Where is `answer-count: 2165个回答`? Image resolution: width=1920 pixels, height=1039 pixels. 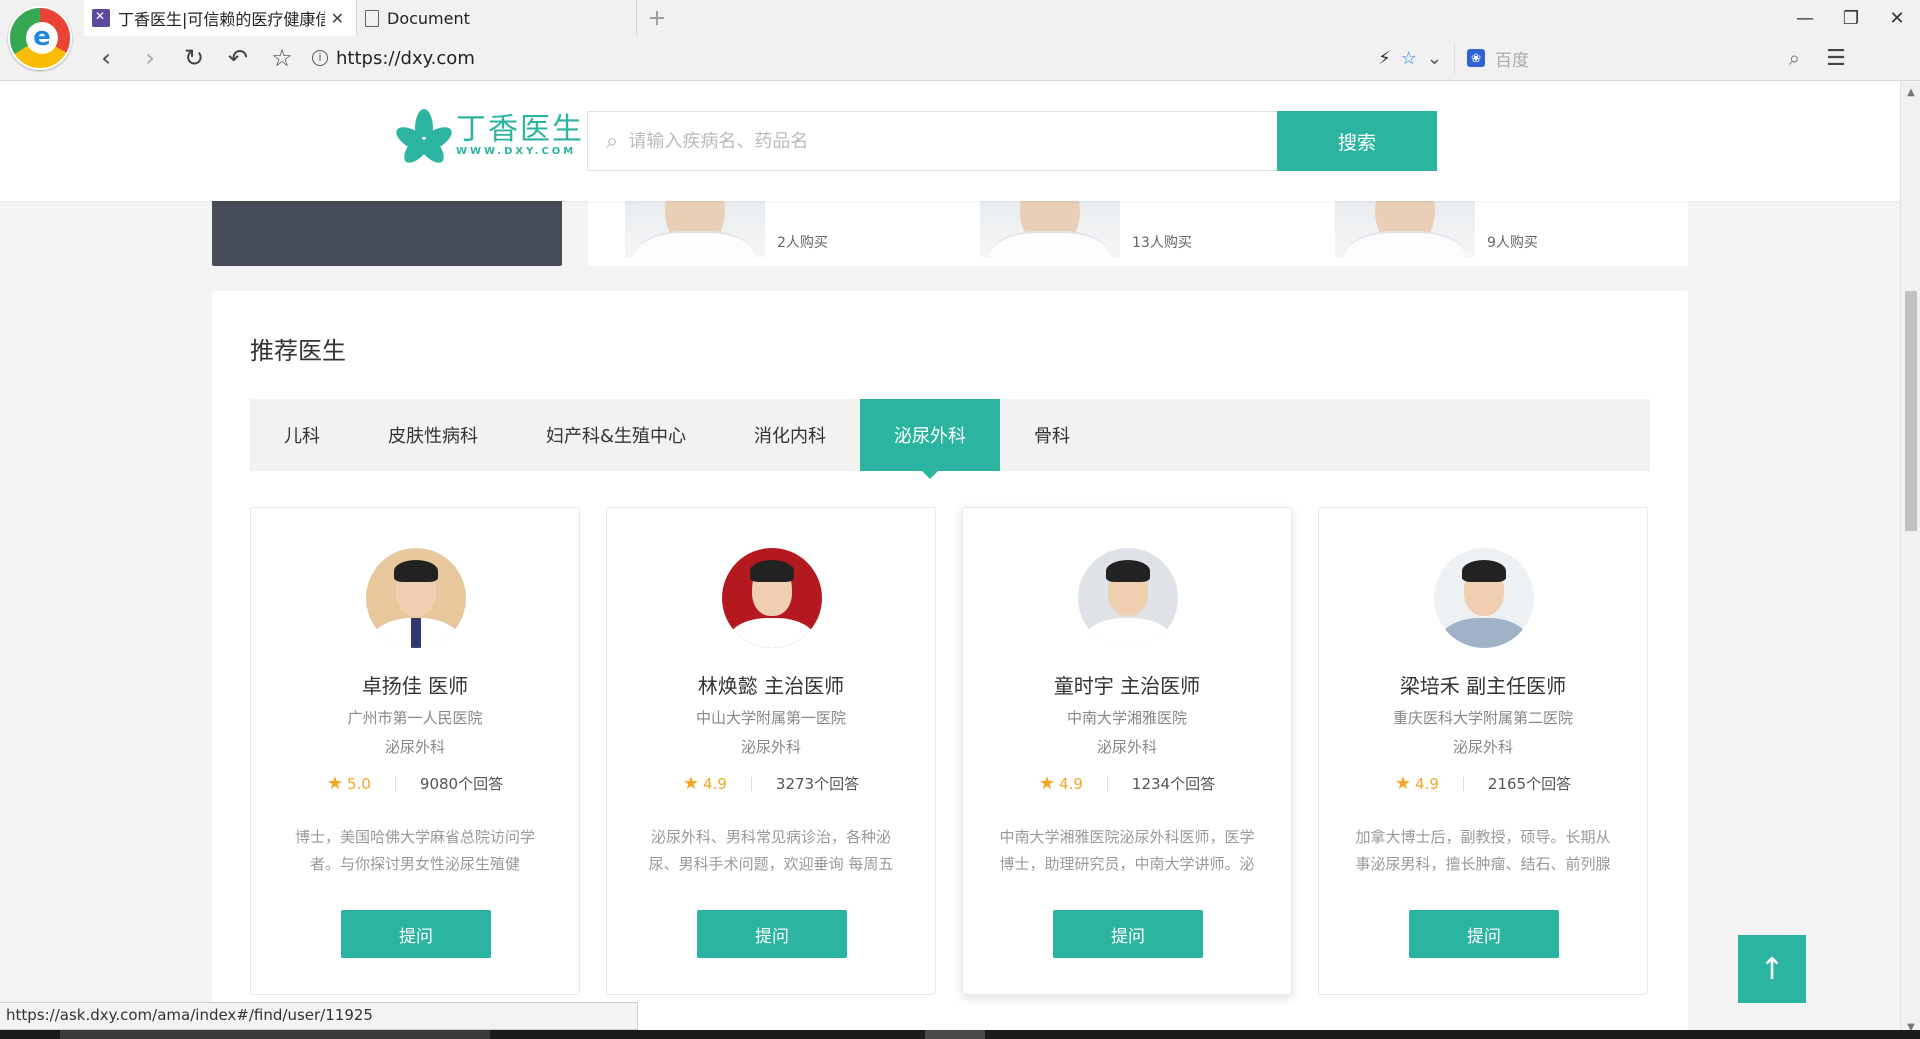 answer-count: 2165个回答 is located at coordinates (1529, 784).